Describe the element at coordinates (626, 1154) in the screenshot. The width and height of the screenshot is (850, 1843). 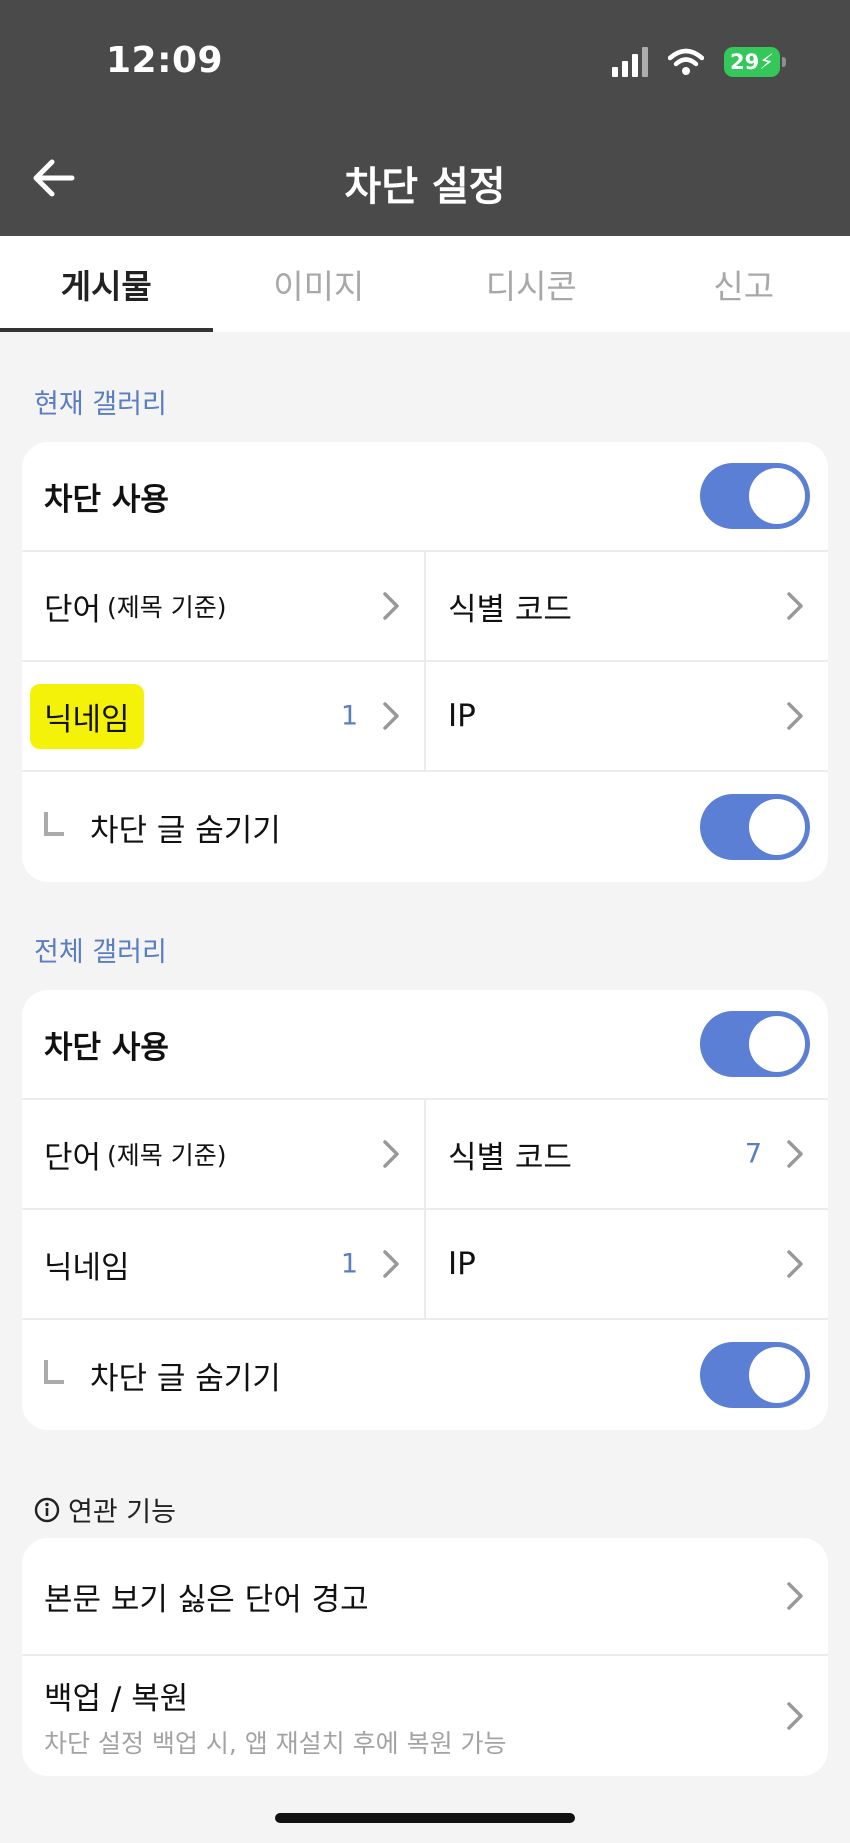
I see `all-id-code-cell: 식별 코드 7` at that location.